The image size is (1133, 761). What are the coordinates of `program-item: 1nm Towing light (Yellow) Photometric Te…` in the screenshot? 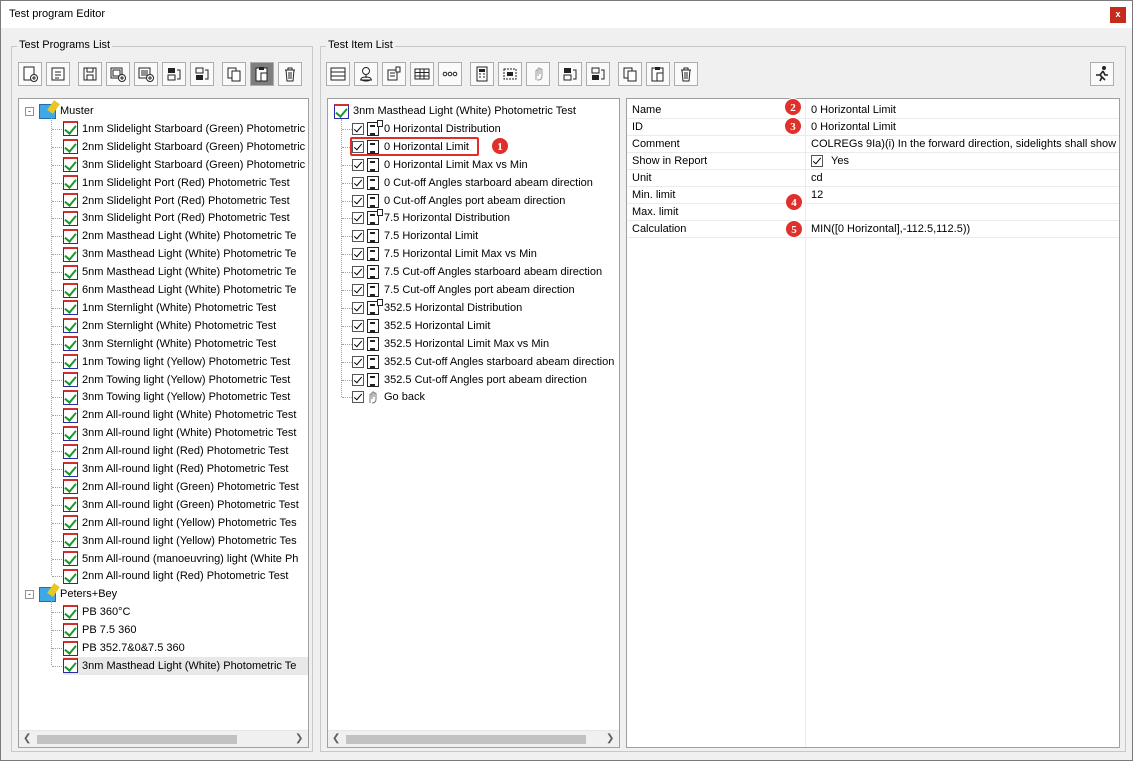 It's located at (176, 362).